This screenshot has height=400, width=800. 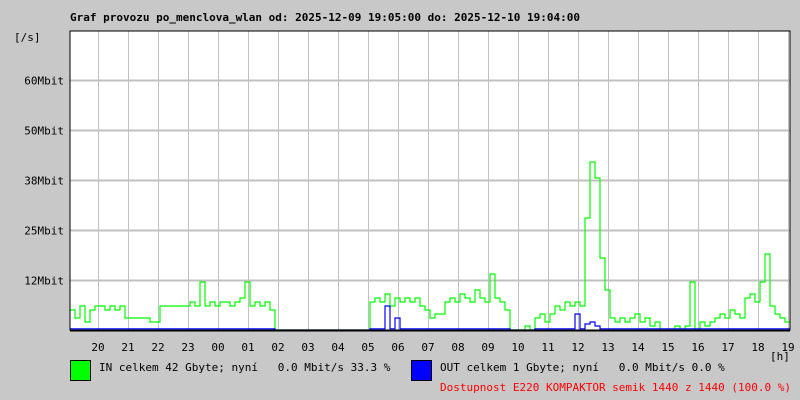 I want to click on y-tick-label: 12Mbit, so click(x=44, y=280).